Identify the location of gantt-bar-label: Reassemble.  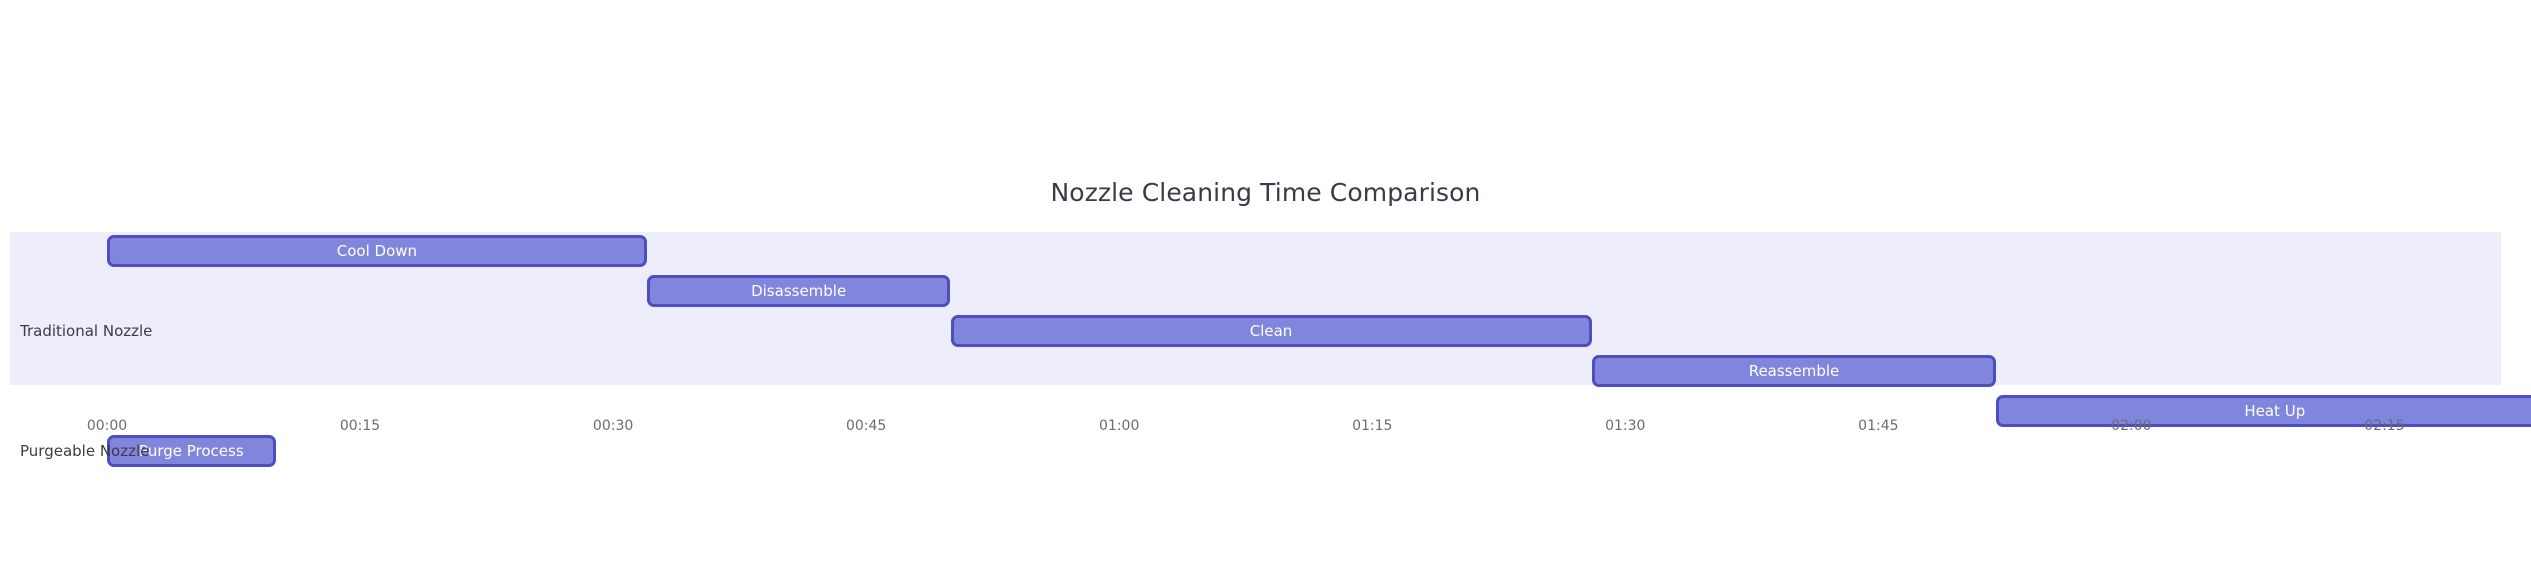
(1794, 370).